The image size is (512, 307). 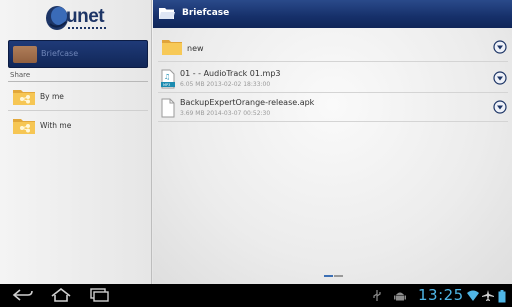 I want to click on briefcase-icon, so click(x=25, y=54).